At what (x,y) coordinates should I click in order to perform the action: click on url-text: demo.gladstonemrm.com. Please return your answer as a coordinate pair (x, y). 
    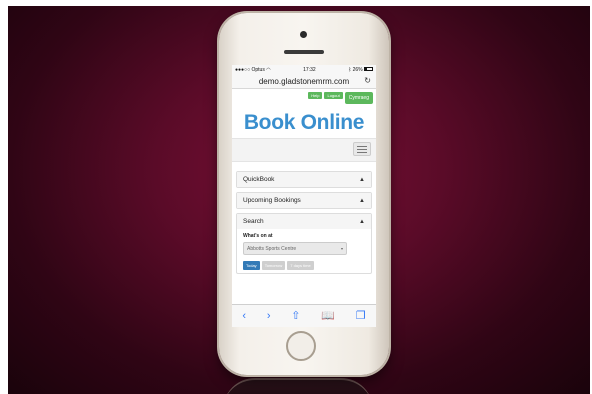
    Looking at the image, I should click on (304, 81).